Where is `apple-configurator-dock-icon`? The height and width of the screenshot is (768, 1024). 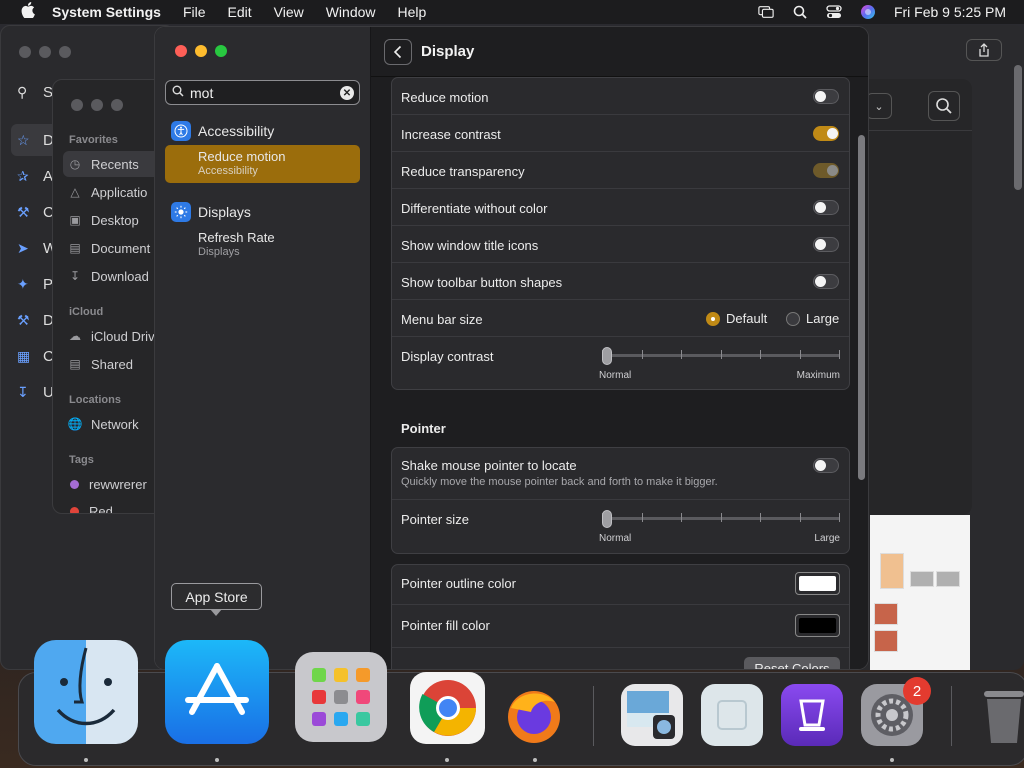 apple-configurator-dock-icon is located at coordinates (812, 715).